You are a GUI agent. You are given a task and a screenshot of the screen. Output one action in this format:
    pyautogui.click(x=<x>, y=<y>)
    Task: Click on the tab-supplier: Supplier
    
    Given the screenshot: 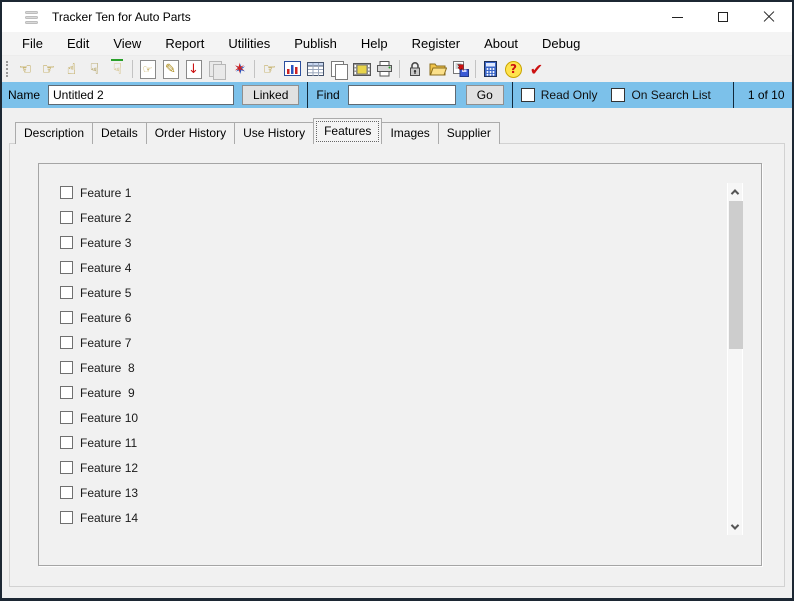 What is the action you would take?
    pyautogui.click(x=468, y=133)
    